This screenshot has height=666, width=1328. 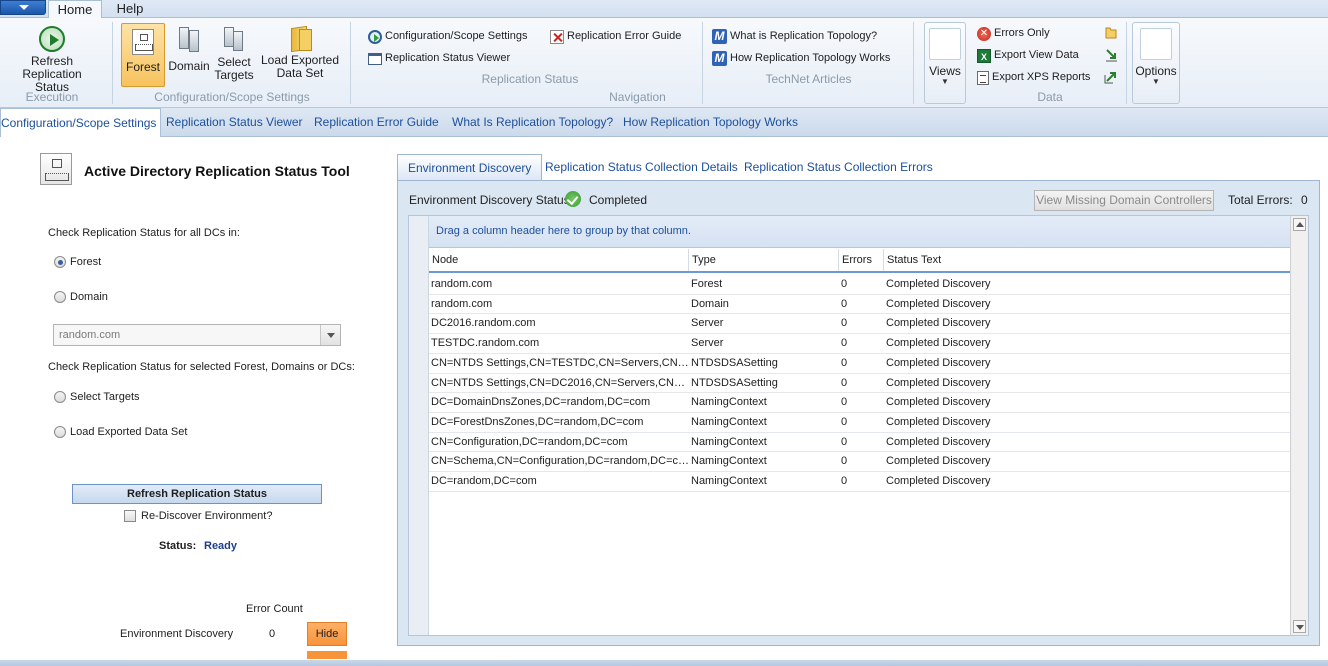 I want to click on load-exported-radio-label: Load Exported Data Set, so click(x=128, y=432).